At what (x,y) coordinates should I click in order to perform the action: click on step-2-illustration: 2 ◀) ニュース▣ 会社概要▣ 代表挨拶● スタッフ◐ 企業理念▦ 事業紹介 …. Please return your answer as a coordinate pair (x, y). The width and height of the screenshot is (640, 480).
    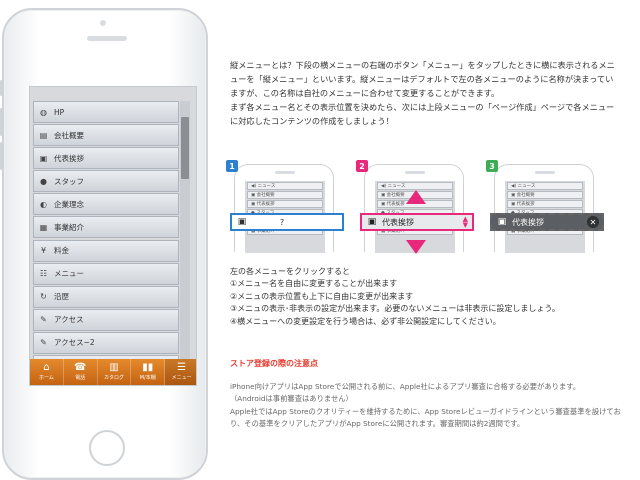
    Looking at the image, I should click on (415, 207).